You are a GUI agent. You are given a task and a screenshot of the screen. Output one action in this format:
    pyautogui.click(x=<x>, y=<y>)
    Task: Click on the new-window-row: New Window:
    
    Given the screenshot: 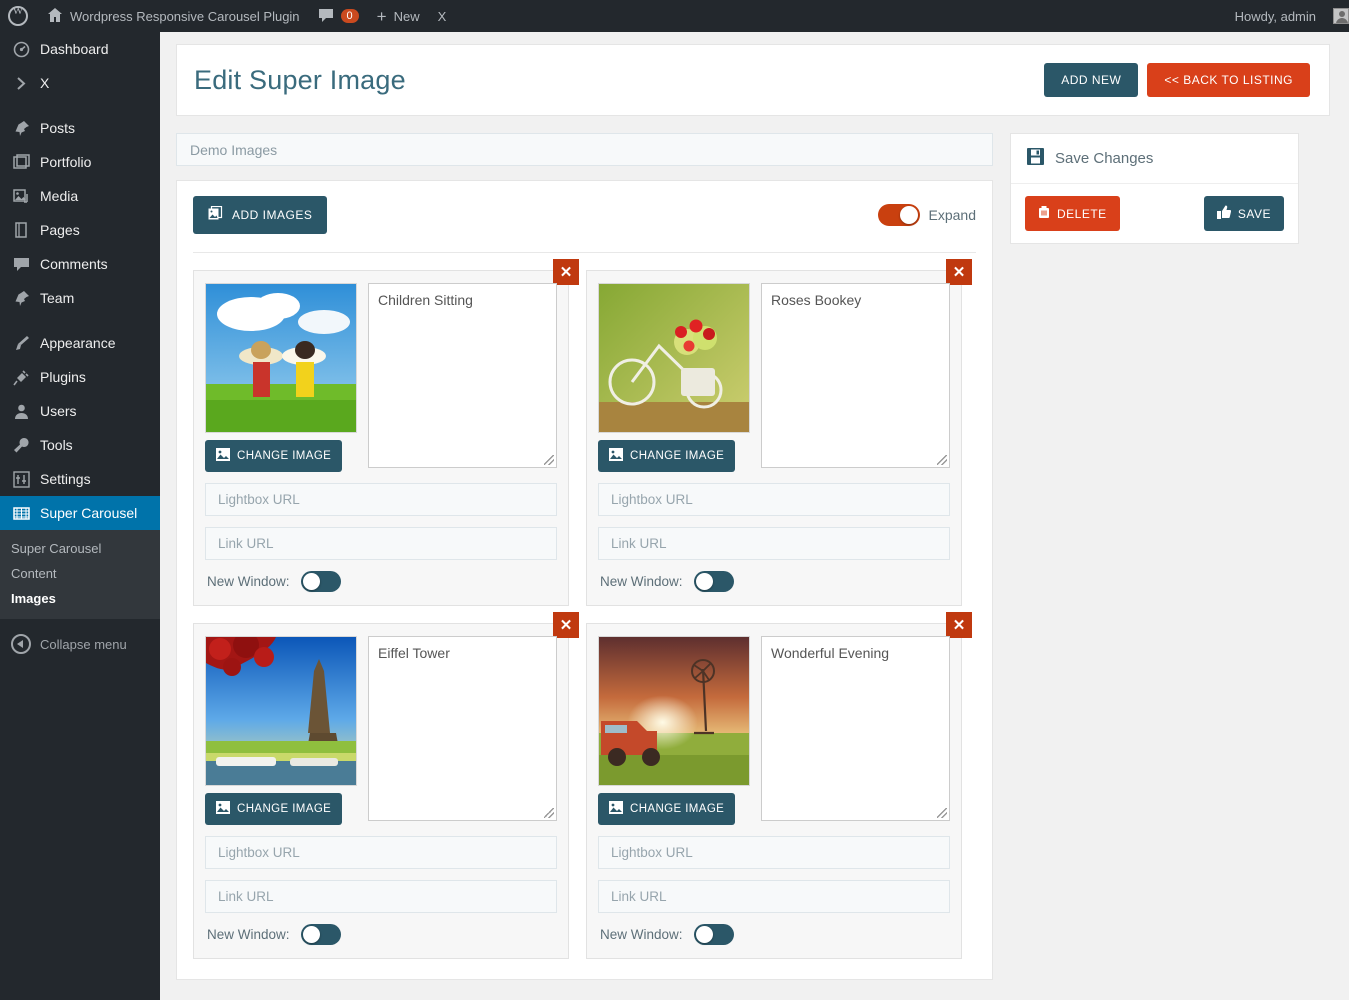 What is the action you would take?
    pyautogui.click(x=774, y=934)
    